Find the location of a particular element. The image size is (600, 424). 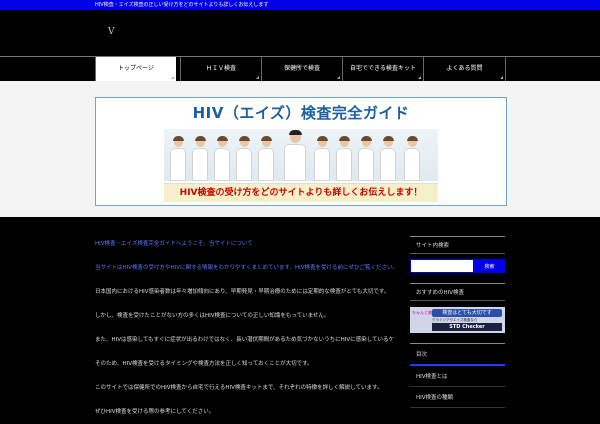

nav-item-health-center: 保健所で検査 is located at coordinates (301, 69).